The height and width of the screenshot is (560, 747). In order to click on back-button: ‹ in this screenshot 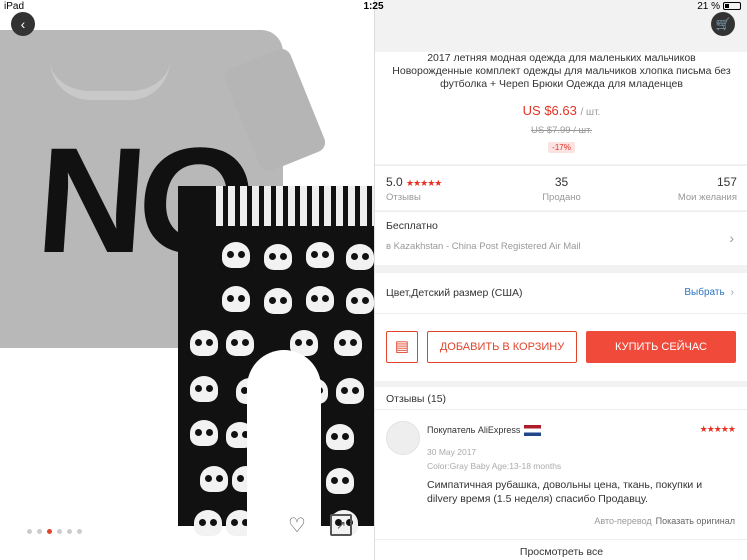, I will do `click(23, 24)`.